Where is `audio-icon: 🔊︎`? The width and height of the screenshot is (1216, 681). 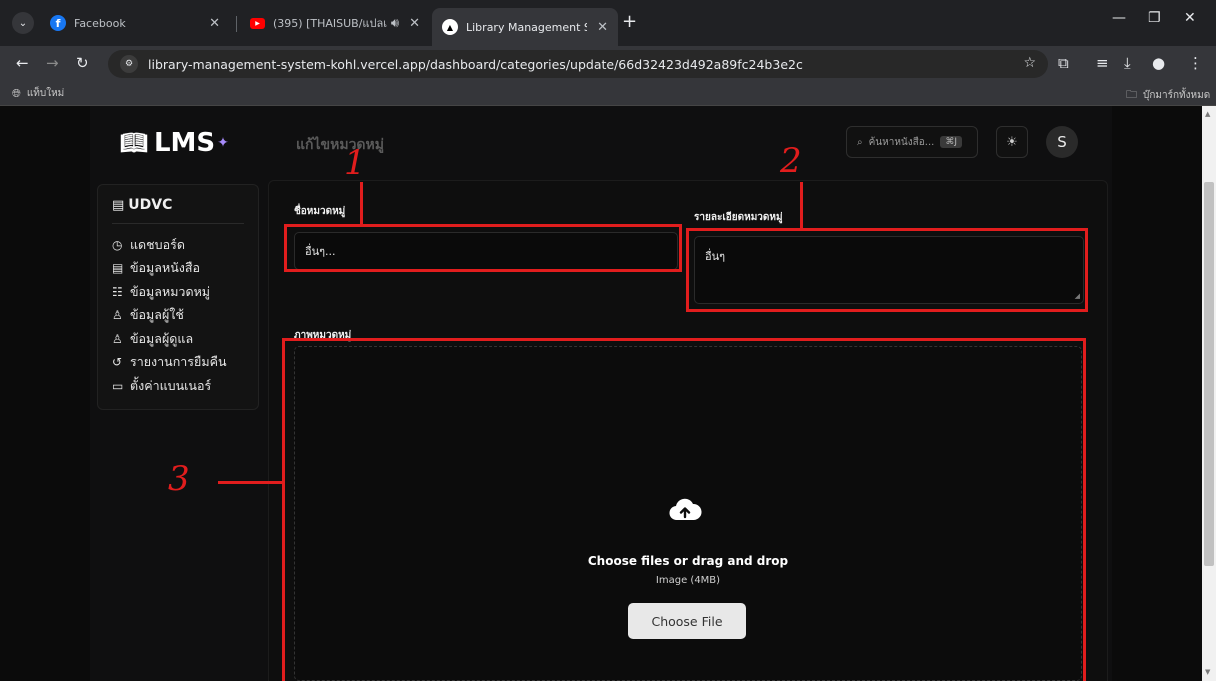 audio-icon: 🔊︎ is located at coordinates (395, 23).